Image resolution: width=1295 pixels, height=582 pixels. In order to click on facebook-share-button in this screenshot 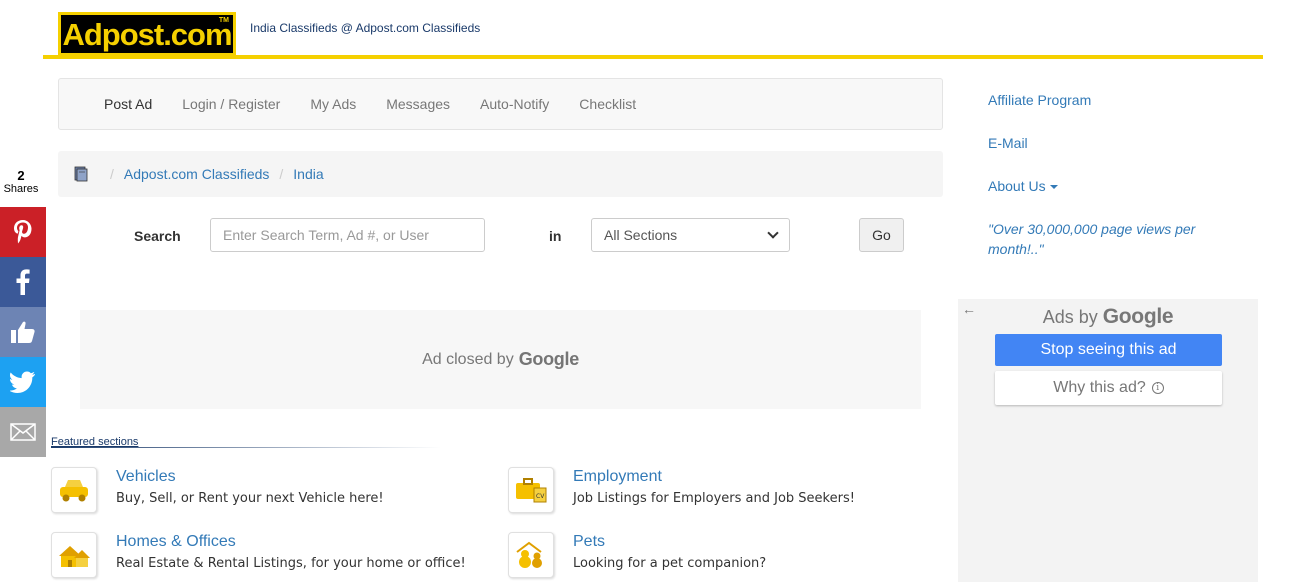, I will do `click(23, 282)`.